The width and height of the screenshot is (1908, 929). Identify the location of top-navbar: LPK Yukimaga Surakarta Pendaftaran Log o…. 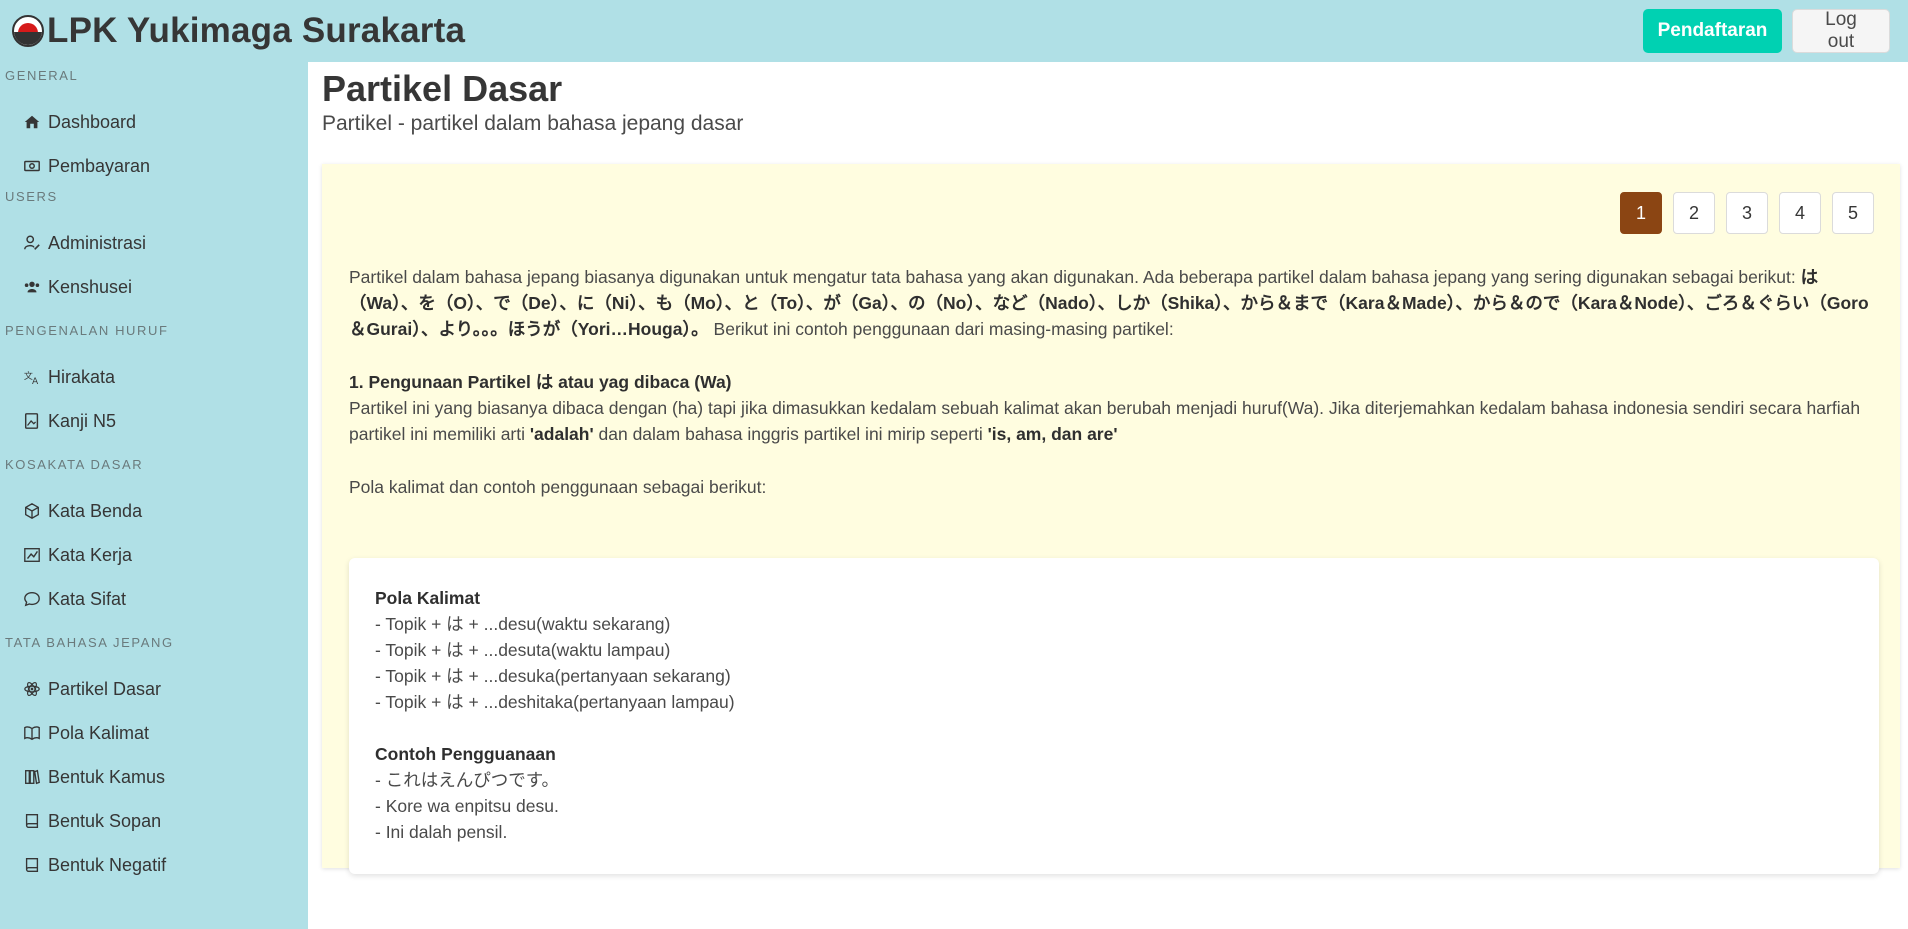
(954, 31).